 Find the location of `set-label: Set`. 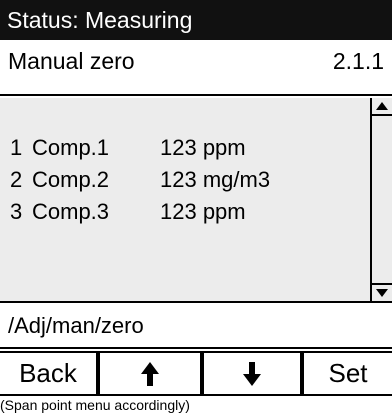

set-label: Set is located at coordinates (348, 373).